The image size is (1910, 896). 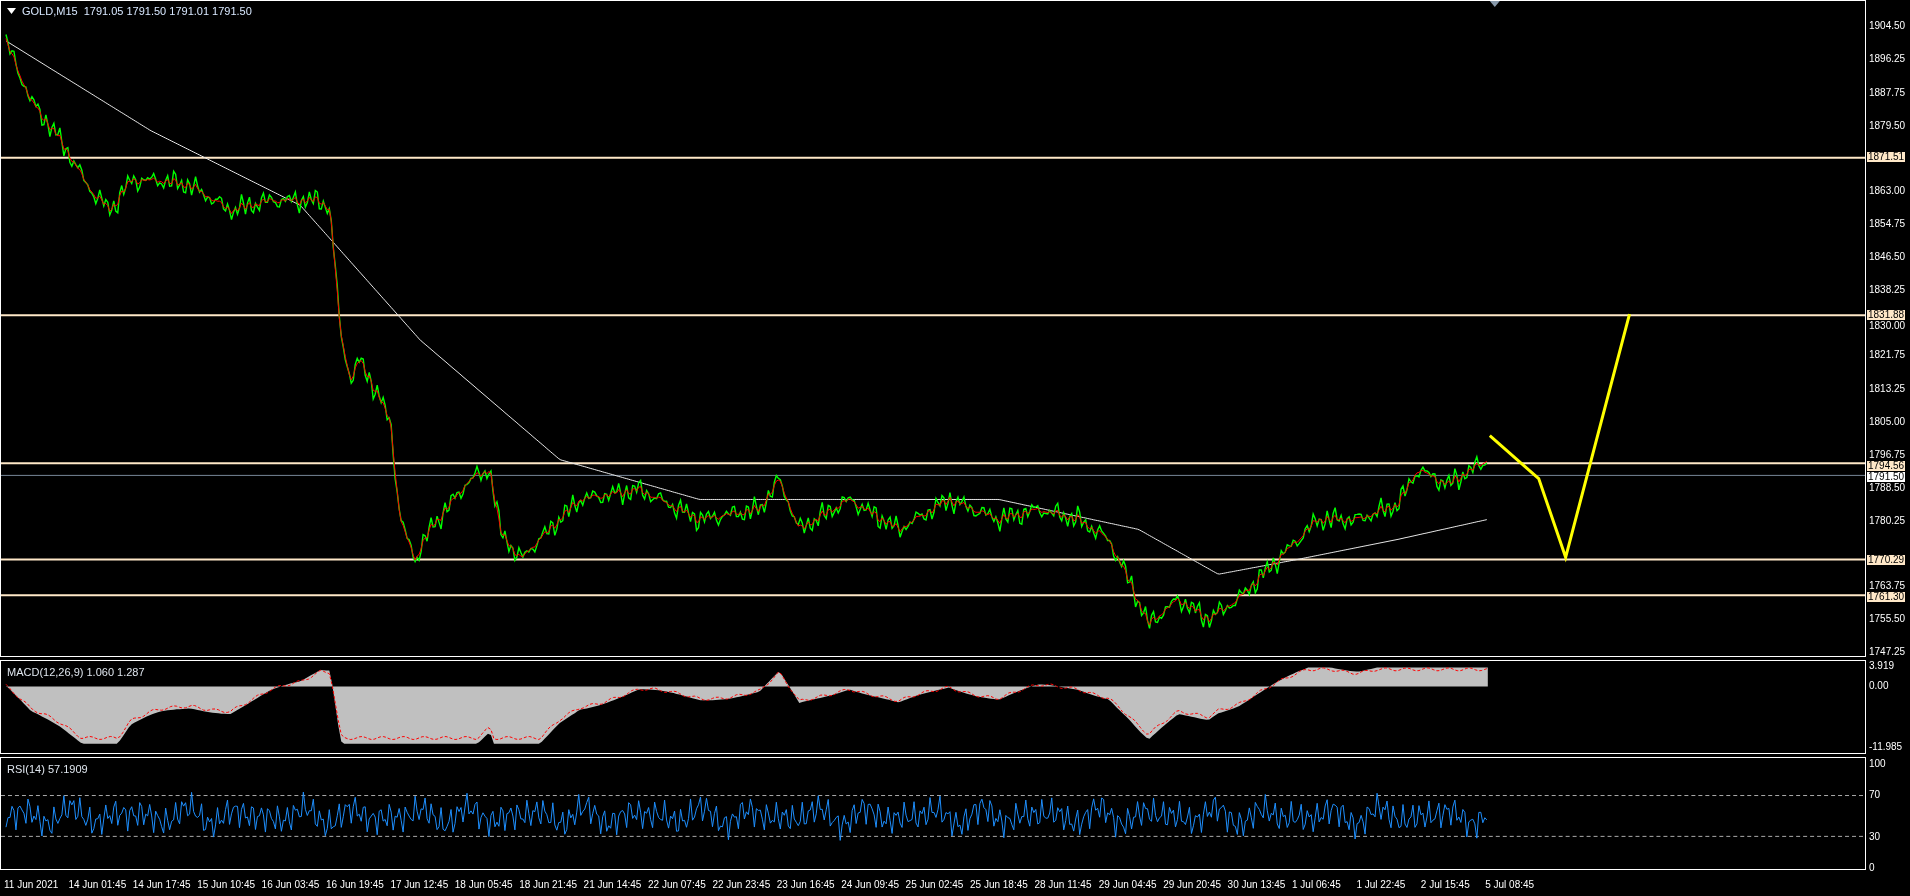 I want to click on time-label: 5 Jul 08:45, so click(x=1510, y=885).